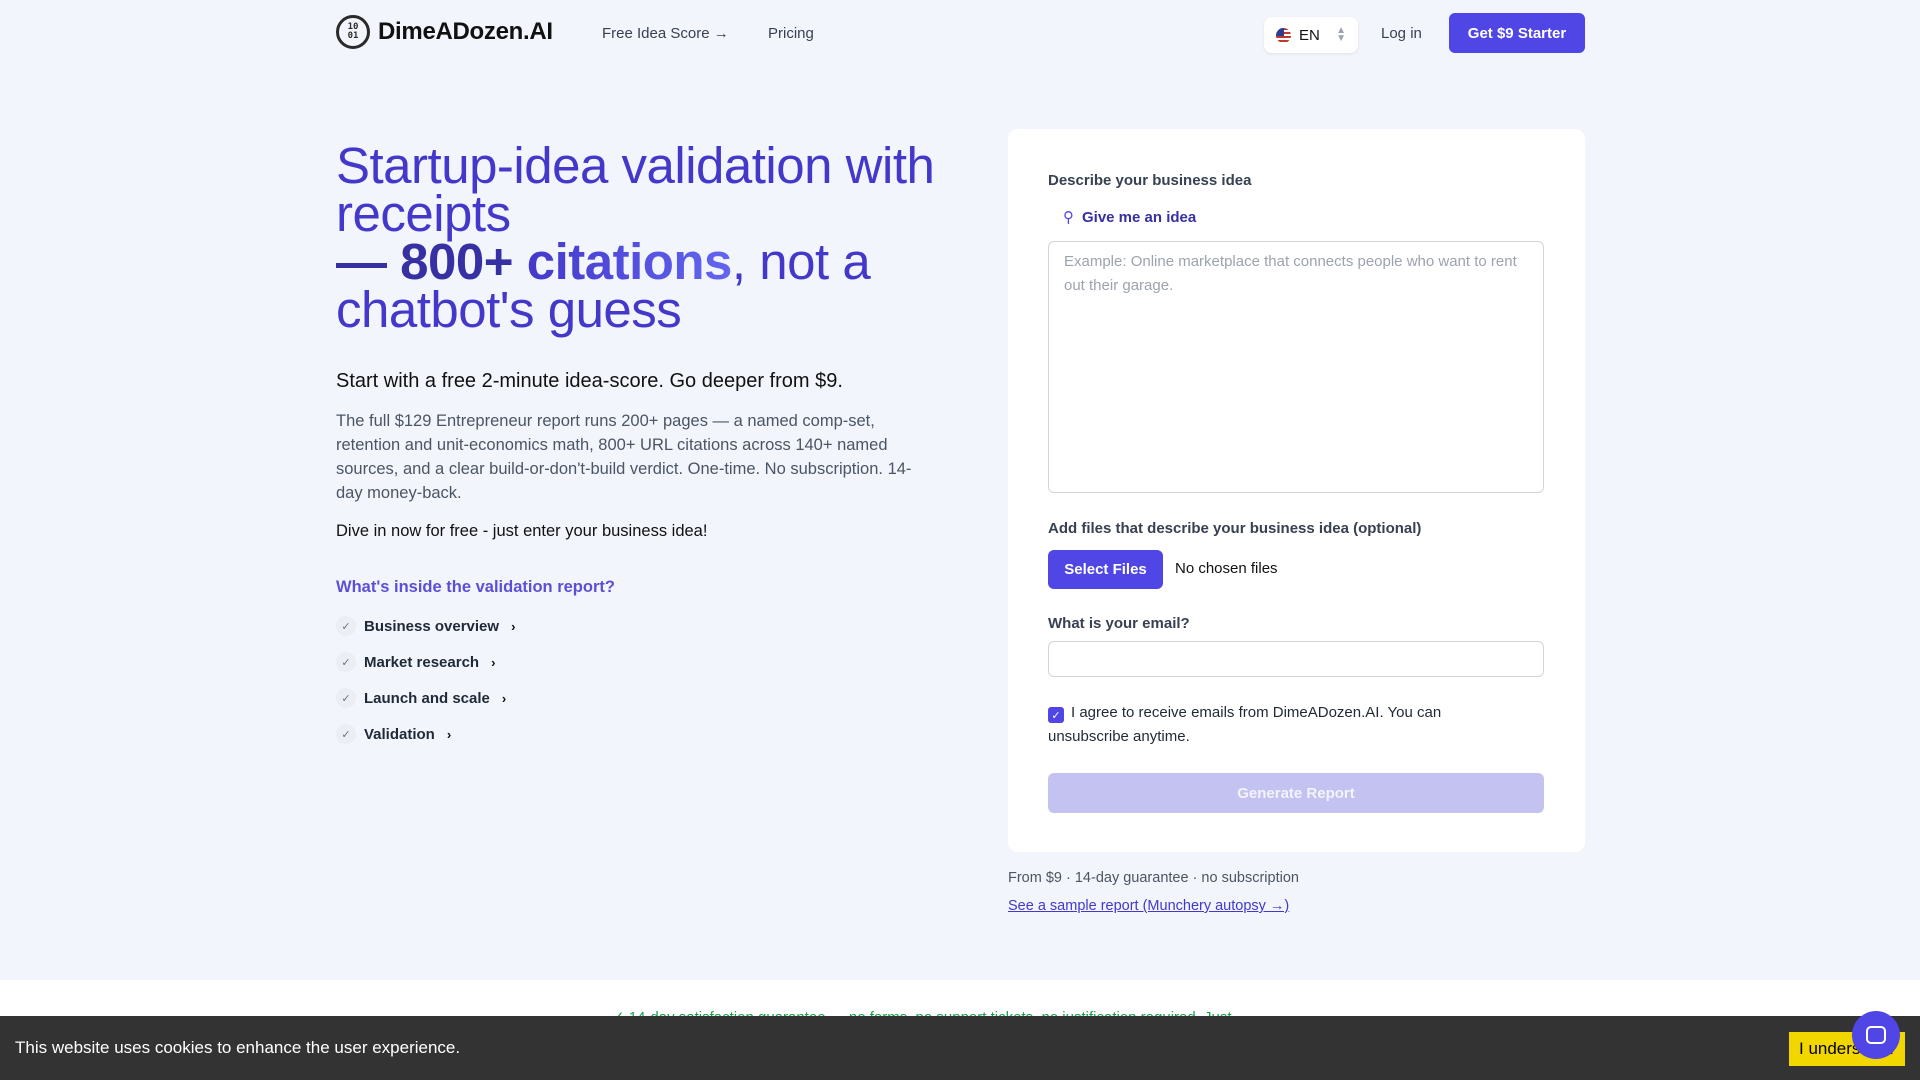  What do you see at coordinates (1119, 623) in the screenshot?
I see `email-label: What is your email?` at bounding box center [1119, 623].